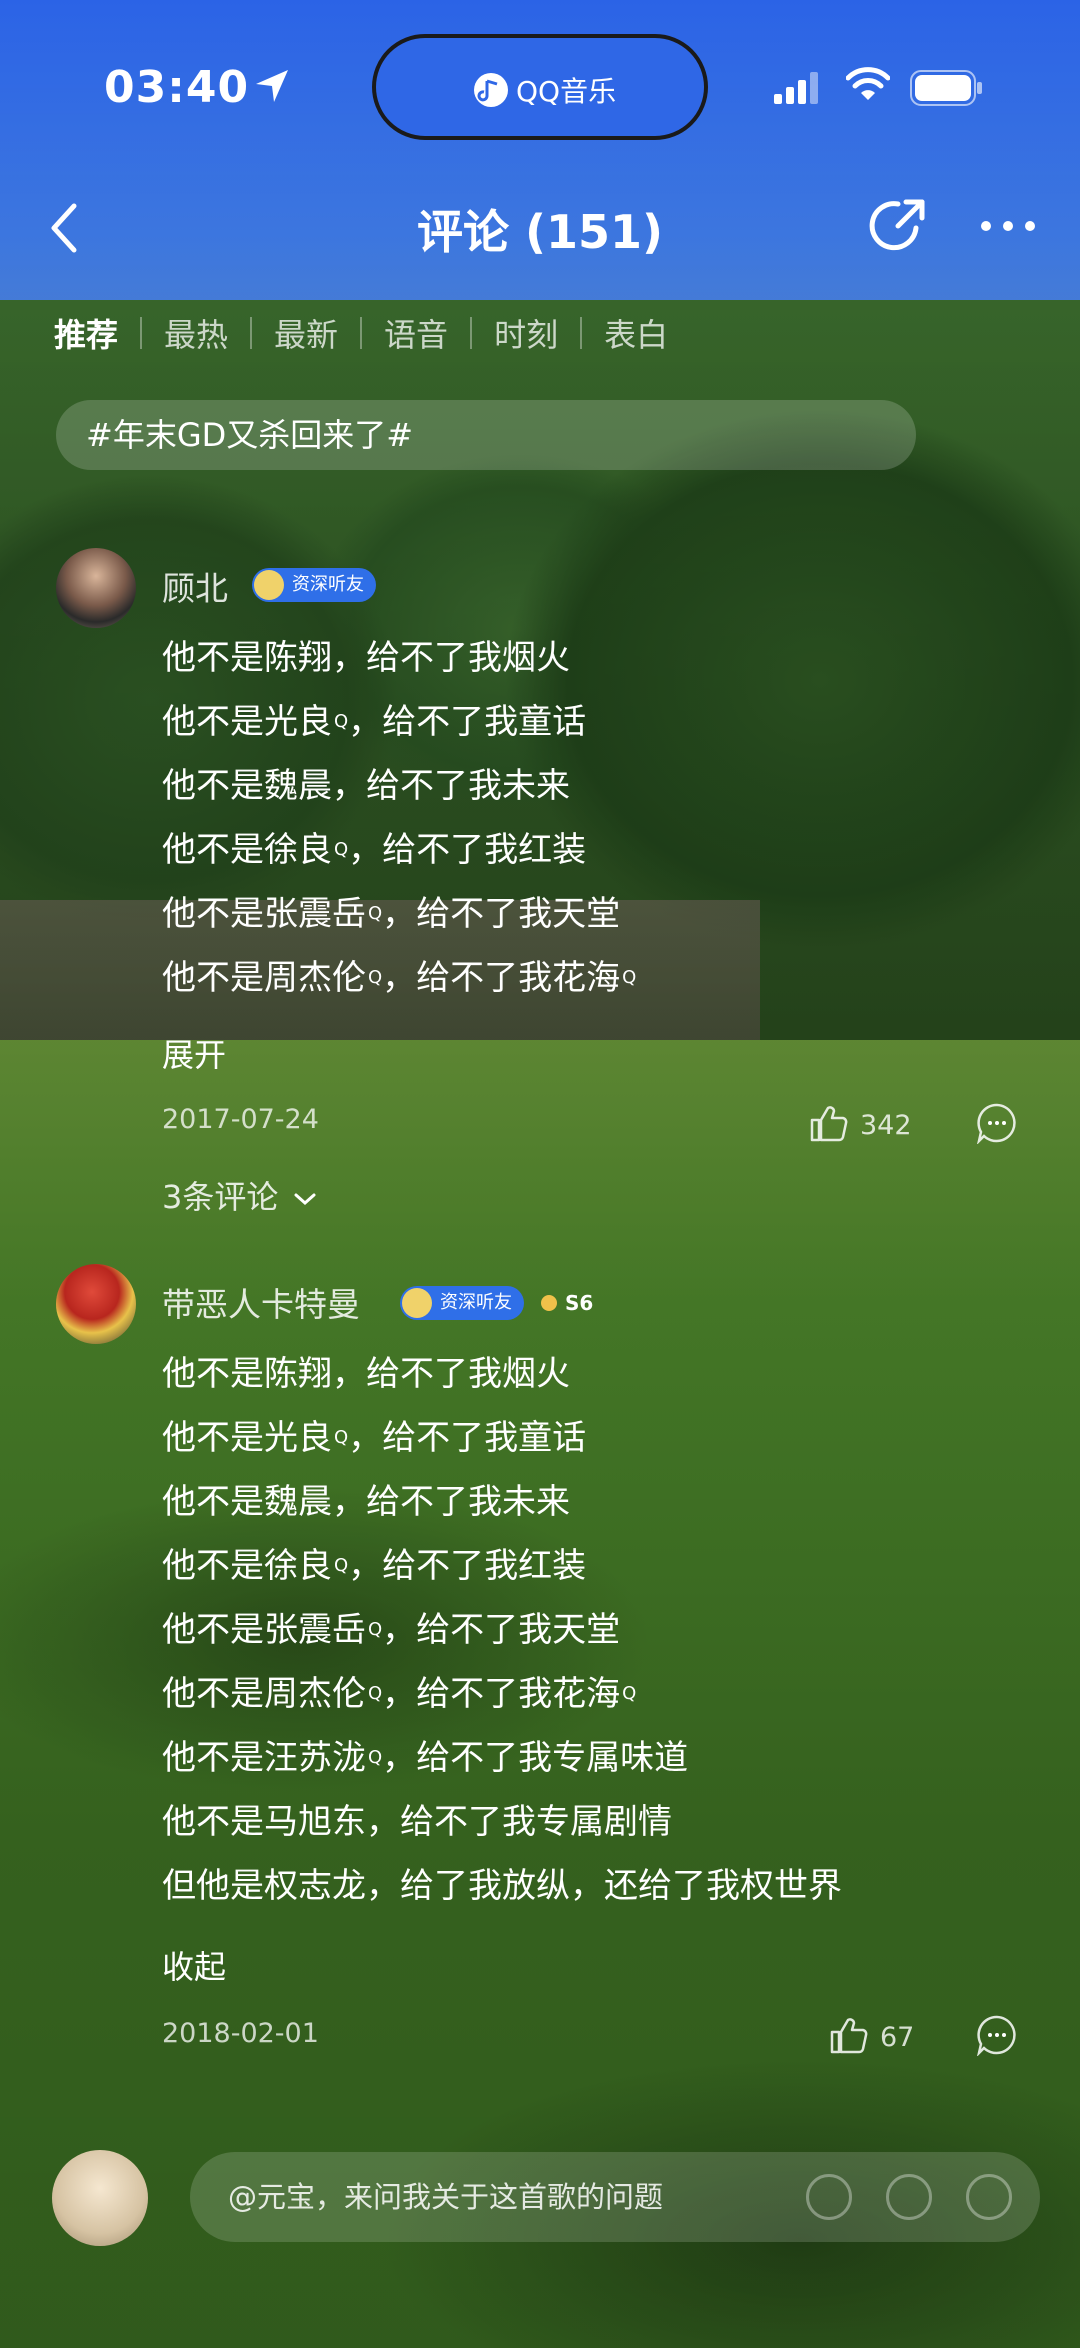  I want to click on vip-crown-icon, so click(549, 1303).